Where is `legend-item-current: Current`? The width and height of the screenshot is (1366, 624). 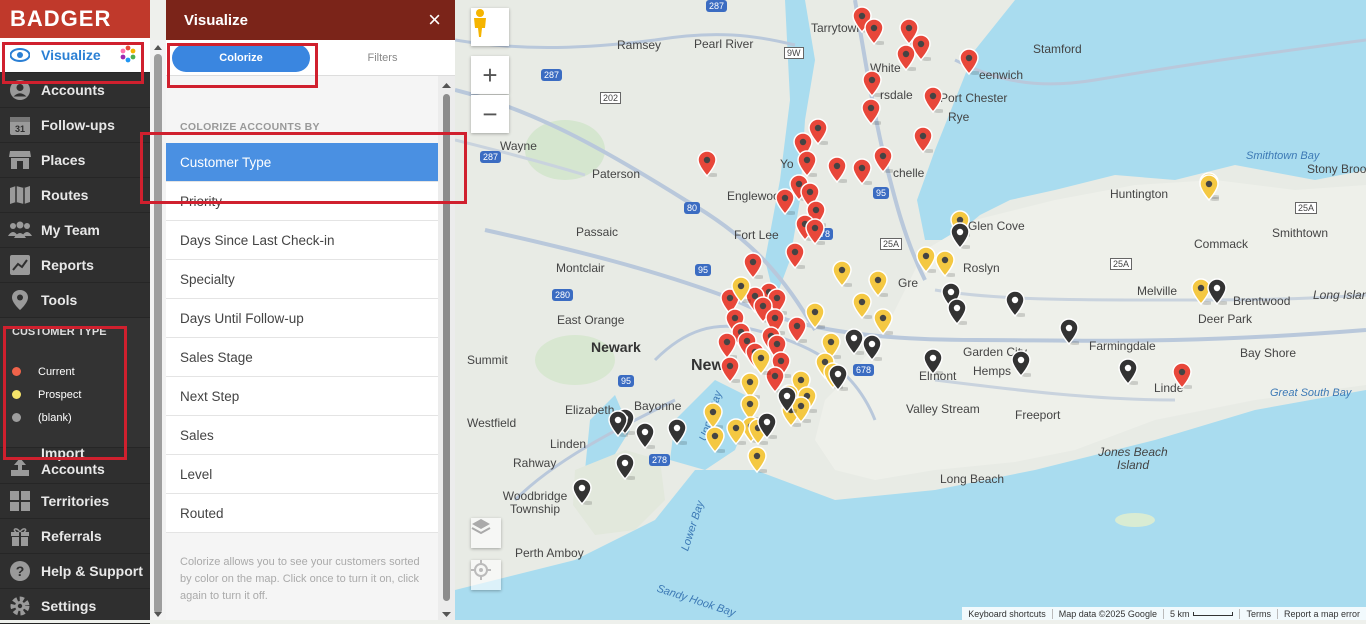 legend-item-current: Current is located at coordinates (75, 371).